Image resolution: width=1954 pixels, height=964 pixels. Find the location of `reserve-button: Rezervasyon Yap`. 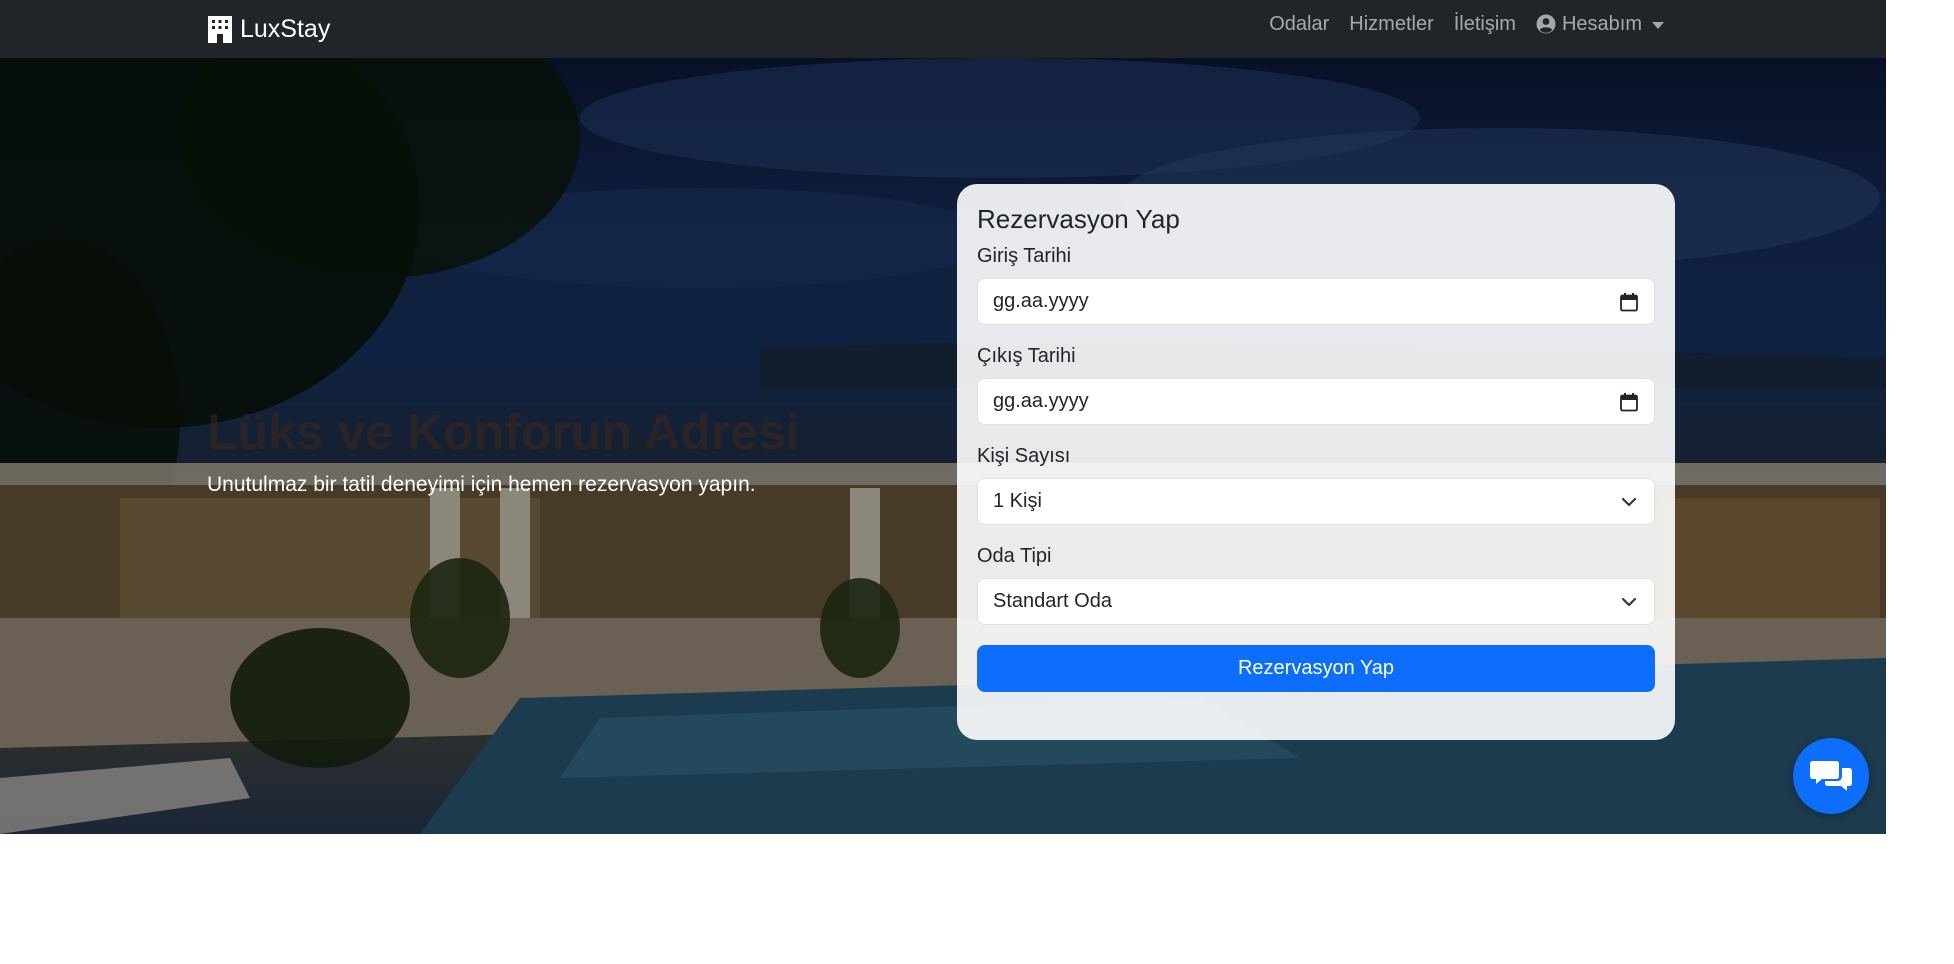

reserve-button: Rezervasyon Yap is located at coordinates (1316, 668).